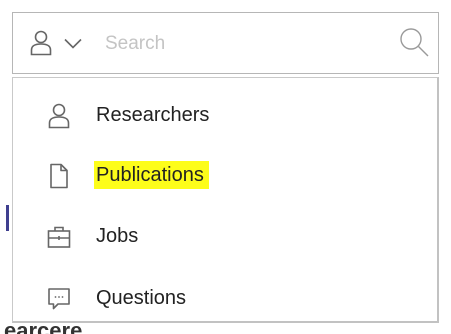 The image size is (451, 334). Describe the element at coordinates (73, 44) in the screenshot. I see `chevron-down-icon` at that location.